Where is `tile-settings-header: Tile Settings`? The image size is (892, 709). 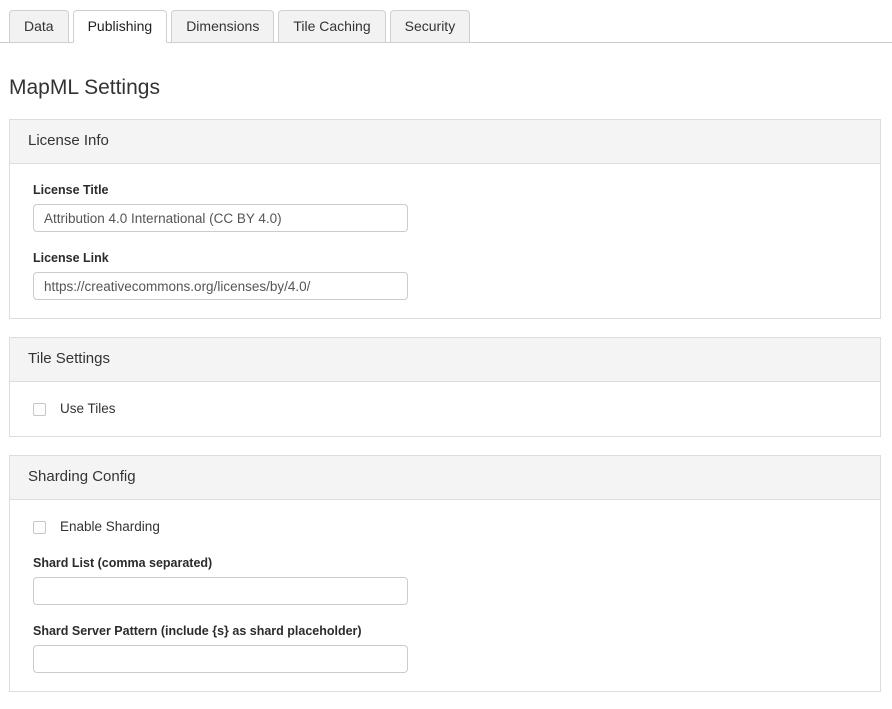 tile-settings-header: Tile Settings is located at coordinates (445, 360).